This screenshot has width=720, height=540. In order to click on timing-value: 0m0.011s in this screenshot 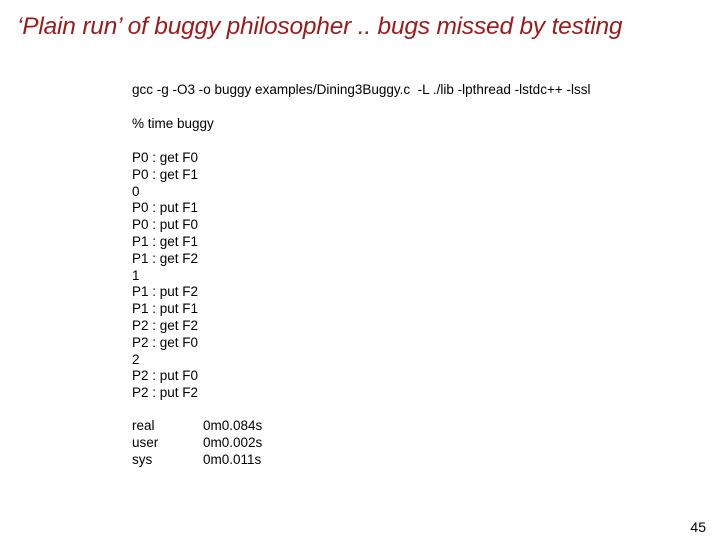, I will do `click(232, 459)`.